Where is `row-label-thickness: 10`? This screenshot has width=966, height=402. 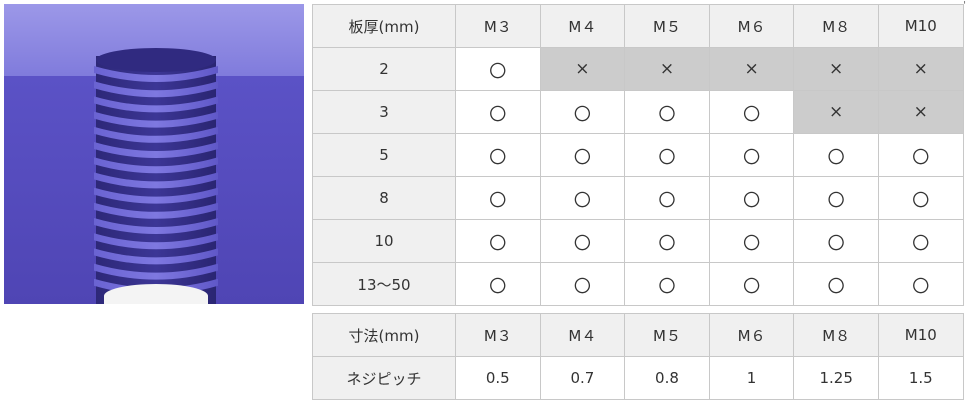 row-label-thickness: 10 is located at coordinates (384, 241).